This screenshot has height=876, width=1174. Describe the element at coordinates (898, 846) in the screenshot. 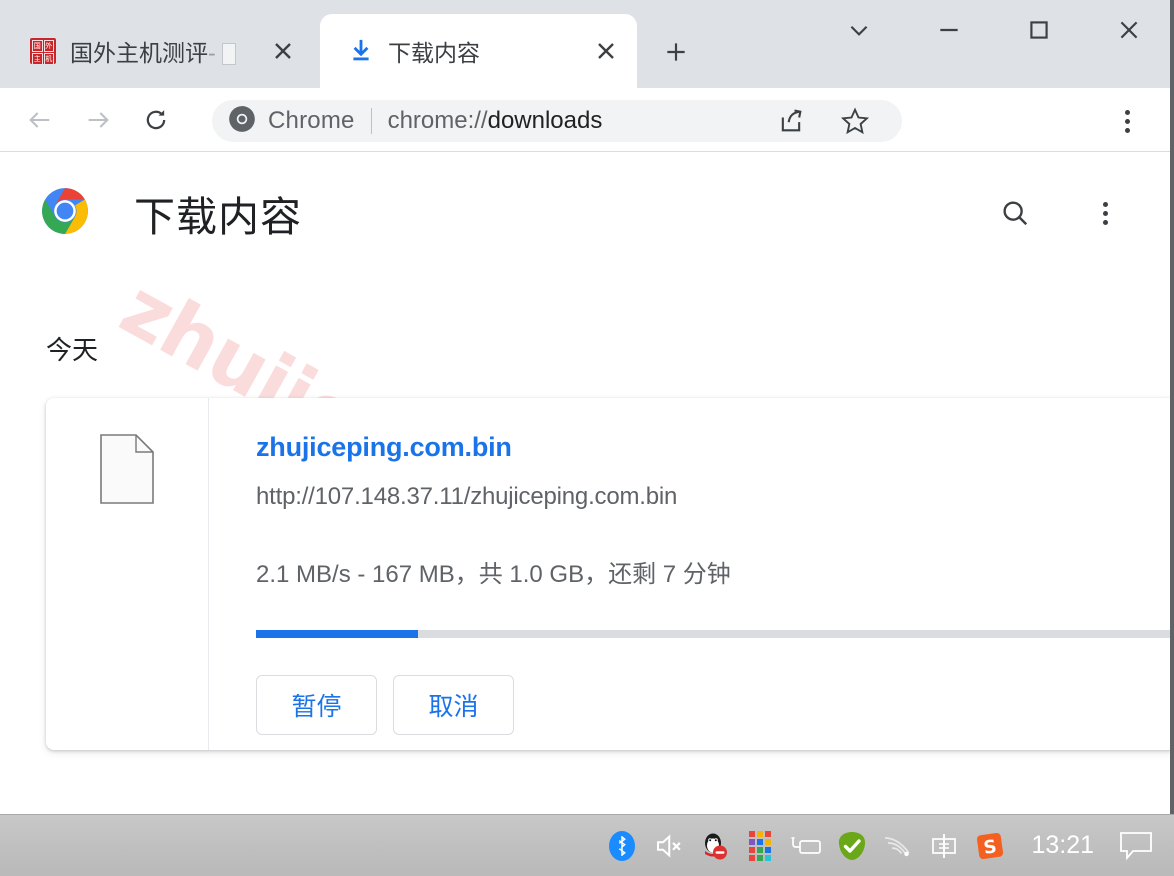

I see `wifi-icon` at that location.